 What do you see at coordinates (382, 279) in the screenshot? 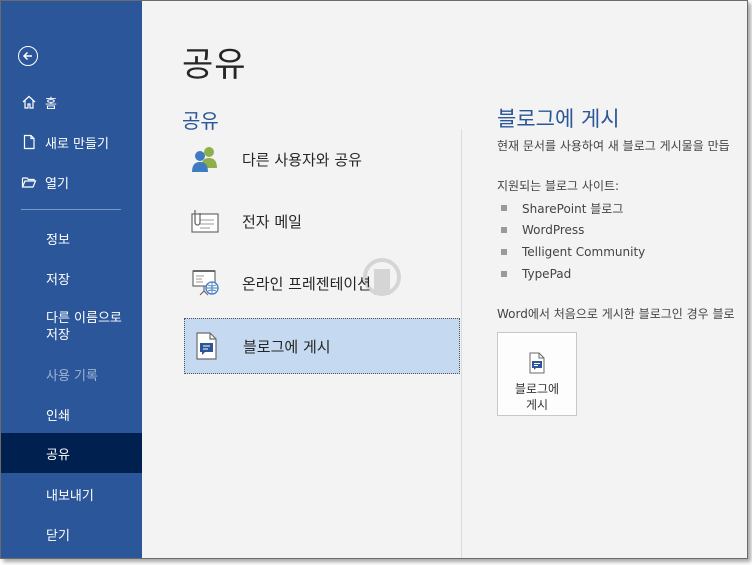
I see `watermark-logo` at bounding box center [382, 279].